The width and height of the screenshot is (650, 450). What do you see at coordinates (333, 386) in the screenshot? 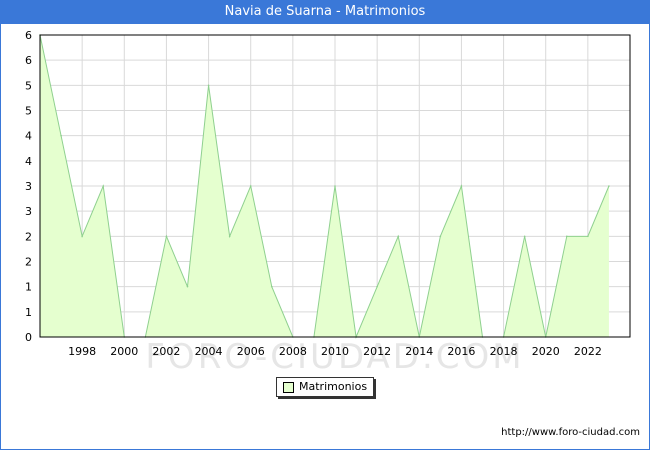
I see `legend-label: Matrimonios` at bounding box center [333, 386].